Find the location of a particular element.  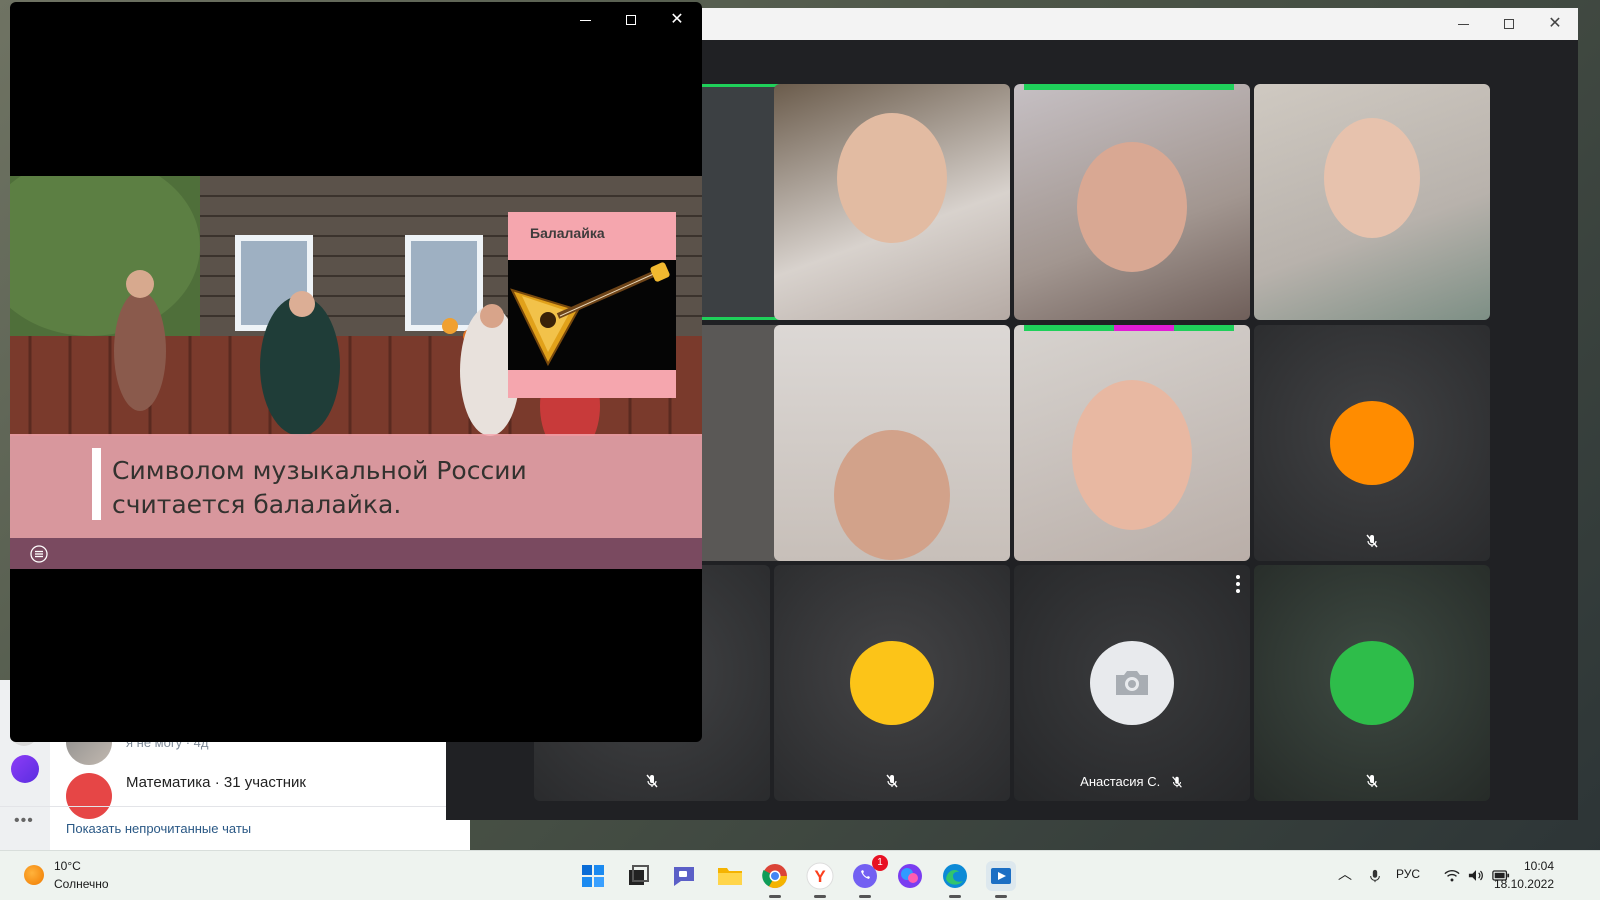

camera-off-avatar is located at coordinates (1132, 683).